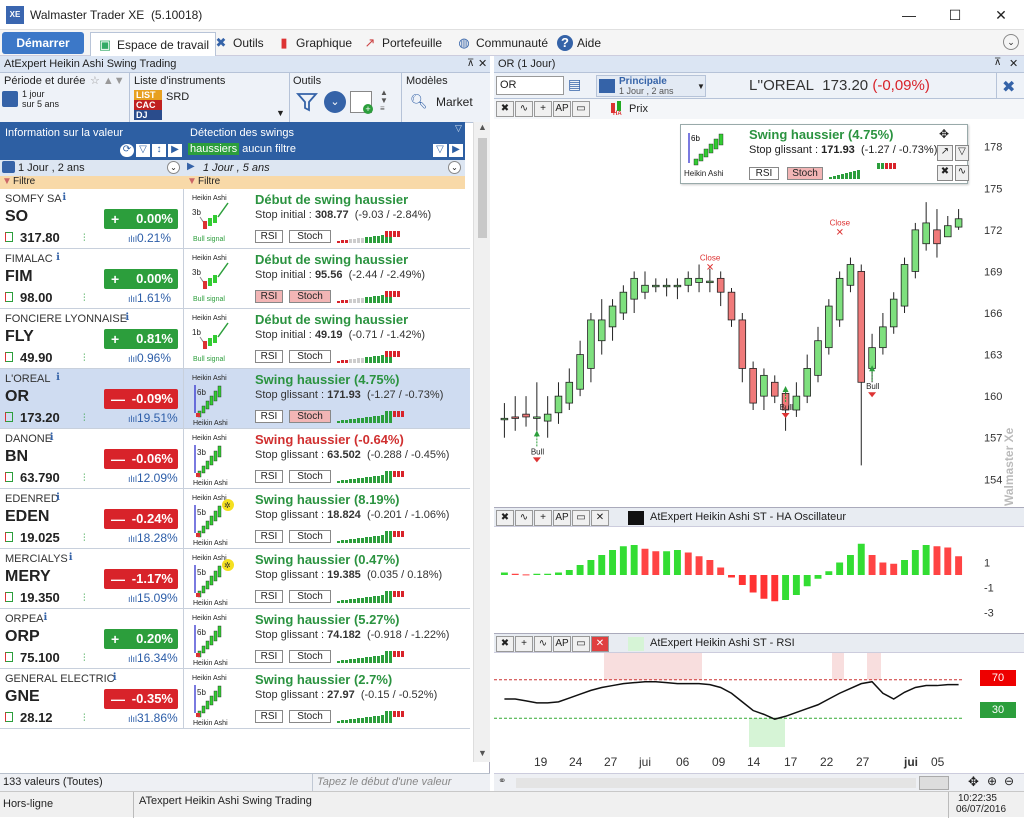  I want to click on rsi-chart, so click(759, 703).